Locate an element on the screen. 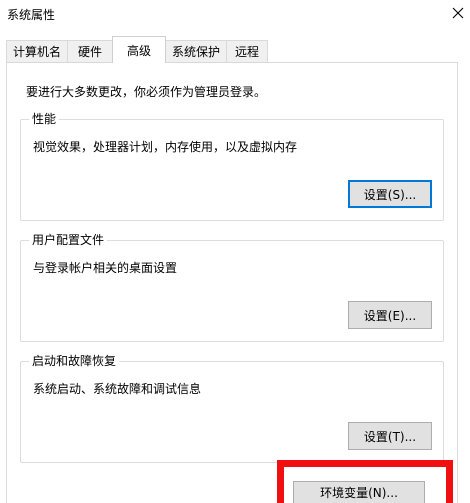 The image size is (470, 503). tab-system-protection: 系统保护 is located at coordinates (196, 51).